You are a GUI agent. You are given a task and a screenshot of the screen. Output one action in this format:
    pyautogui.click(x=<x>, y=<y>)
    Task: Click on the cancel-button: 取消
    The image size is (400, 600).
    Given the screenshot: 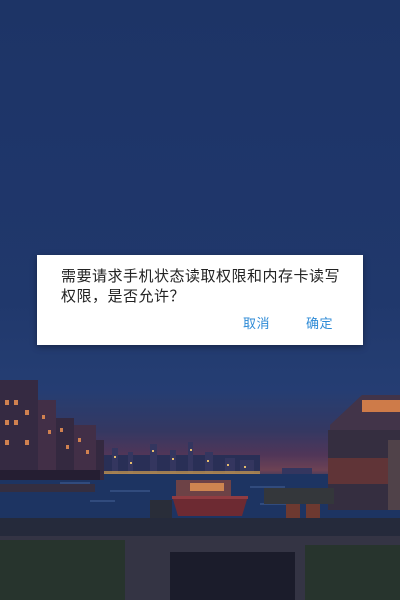 What is the action you would take?
    pyautogui.click(x=256, y=325)
    